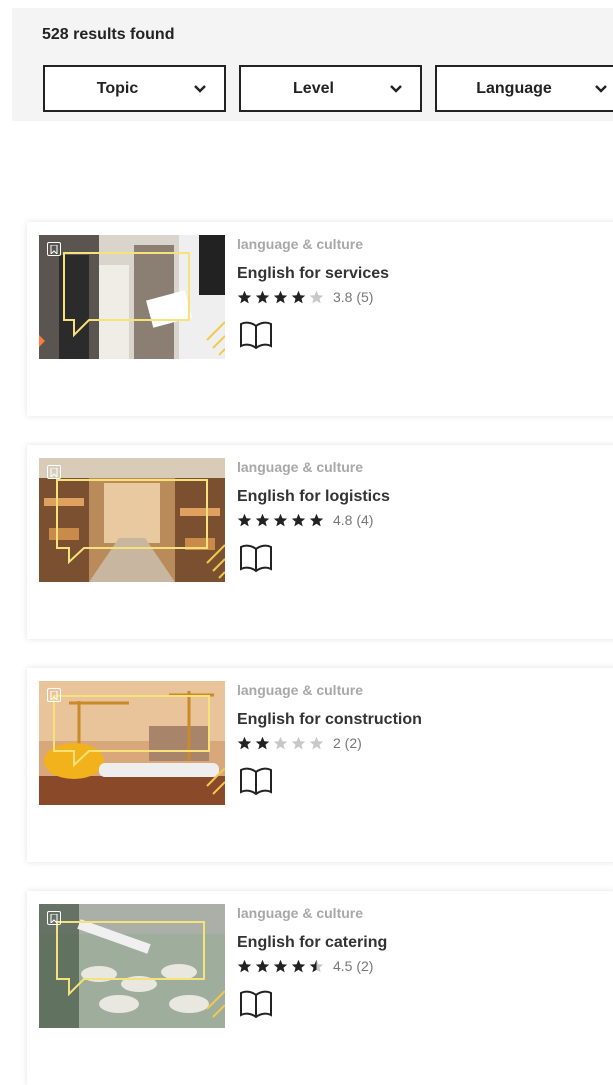 The image size is (613, 1085). Describe the element at coordinates (313, 497) in the screenshot. I see `course-title: English for logistics` at that location.